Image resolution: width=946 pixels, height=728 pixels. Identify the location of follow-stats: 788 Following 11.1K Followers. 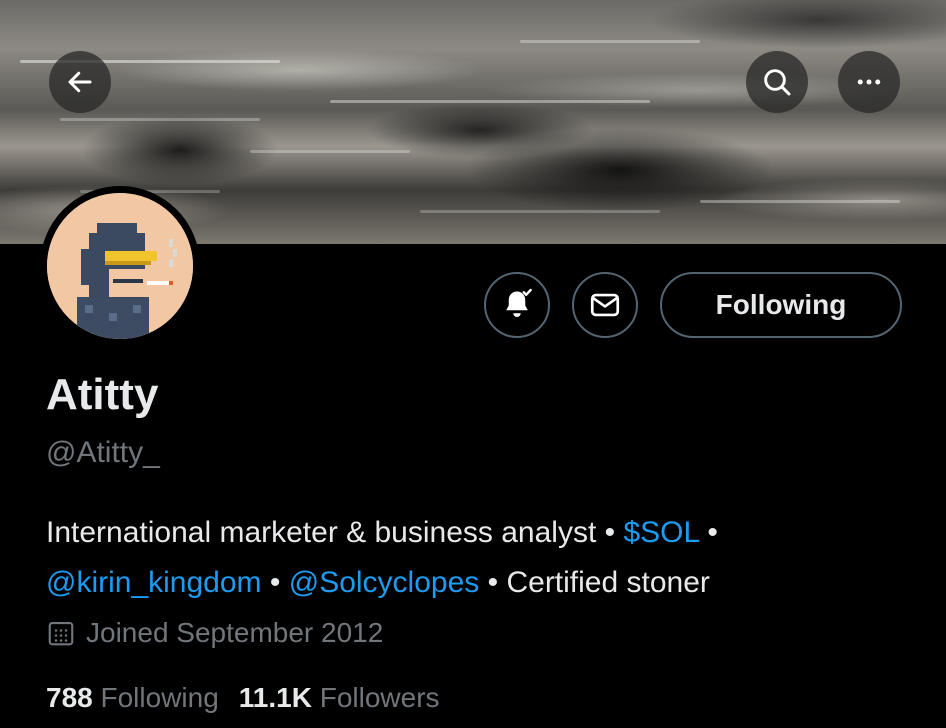
(253, 698).